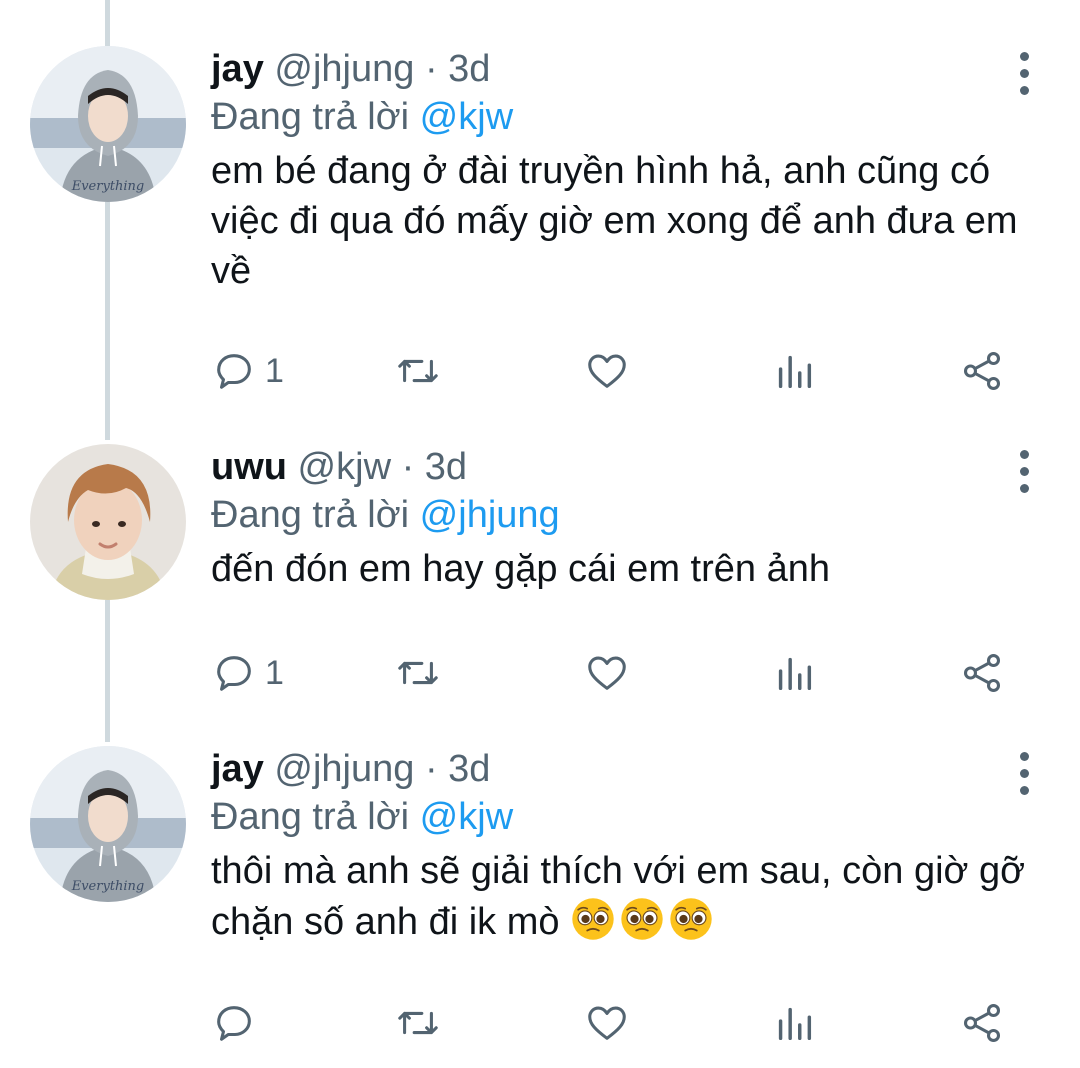  Describe the element at coordinates (520, 569) in the screenshot. I see `tweet-text: đến đón em hay gặp cái em trên ảnh` at that location.